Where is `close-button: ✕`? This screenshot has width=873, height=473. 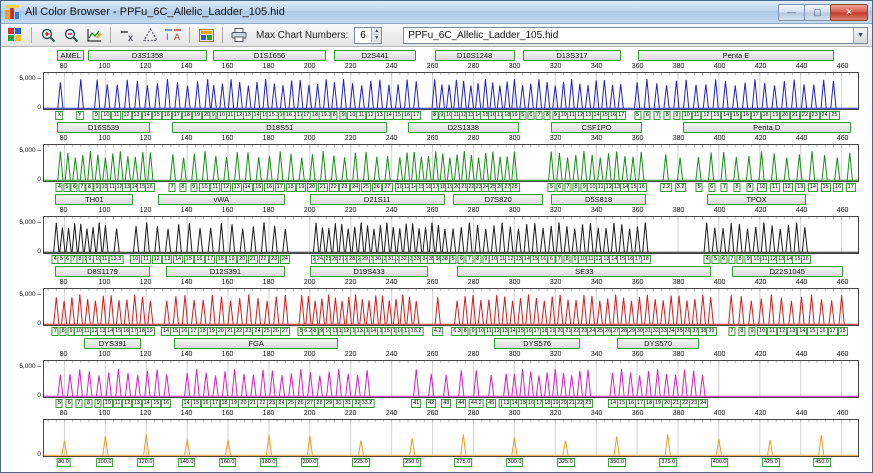
close-button: ✕ is located at coordinates (849, 12).